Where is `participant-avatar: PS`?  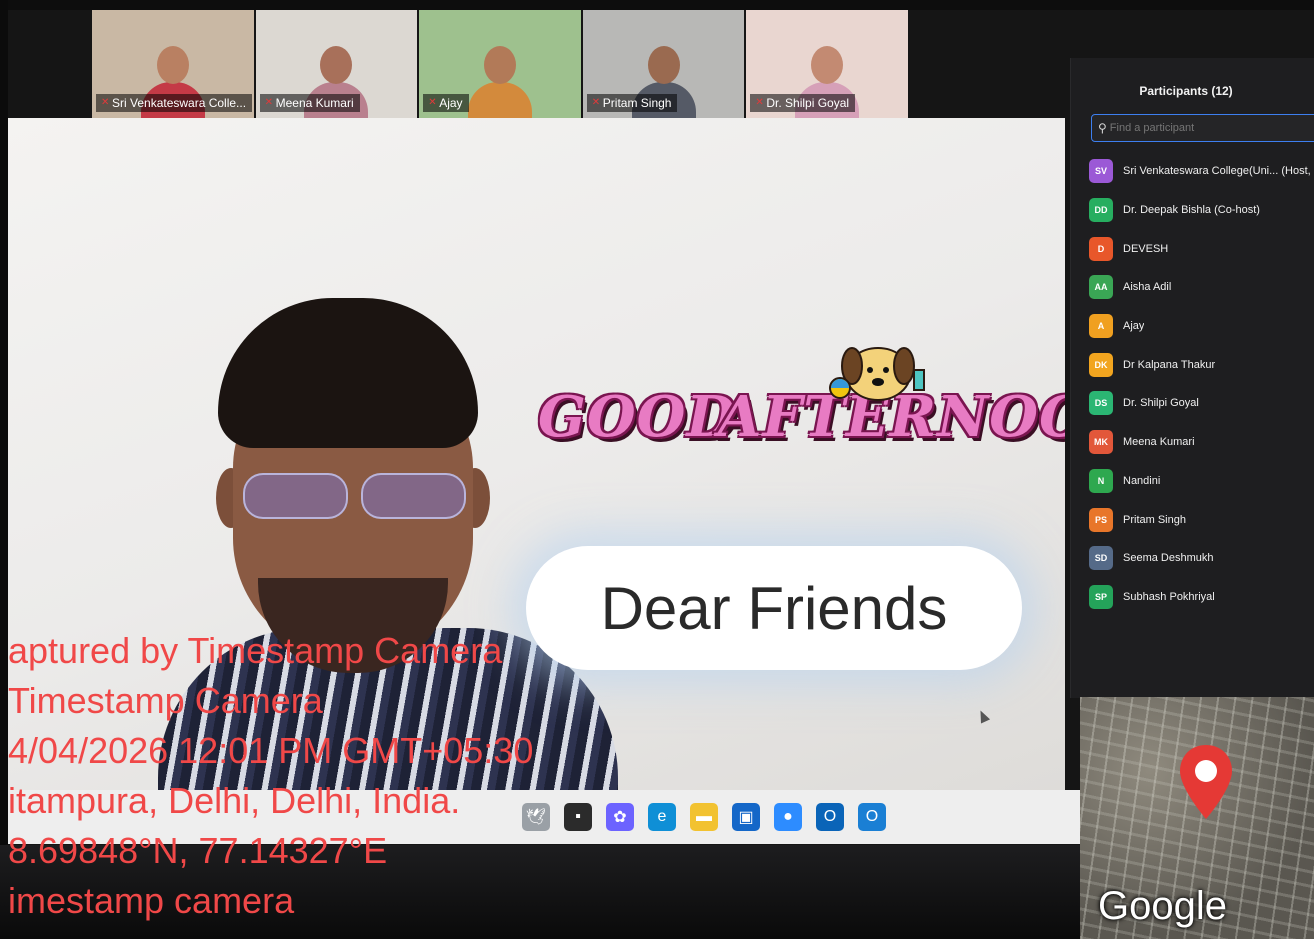 participant-avatar: PS is located at coordinates (1101, 519).